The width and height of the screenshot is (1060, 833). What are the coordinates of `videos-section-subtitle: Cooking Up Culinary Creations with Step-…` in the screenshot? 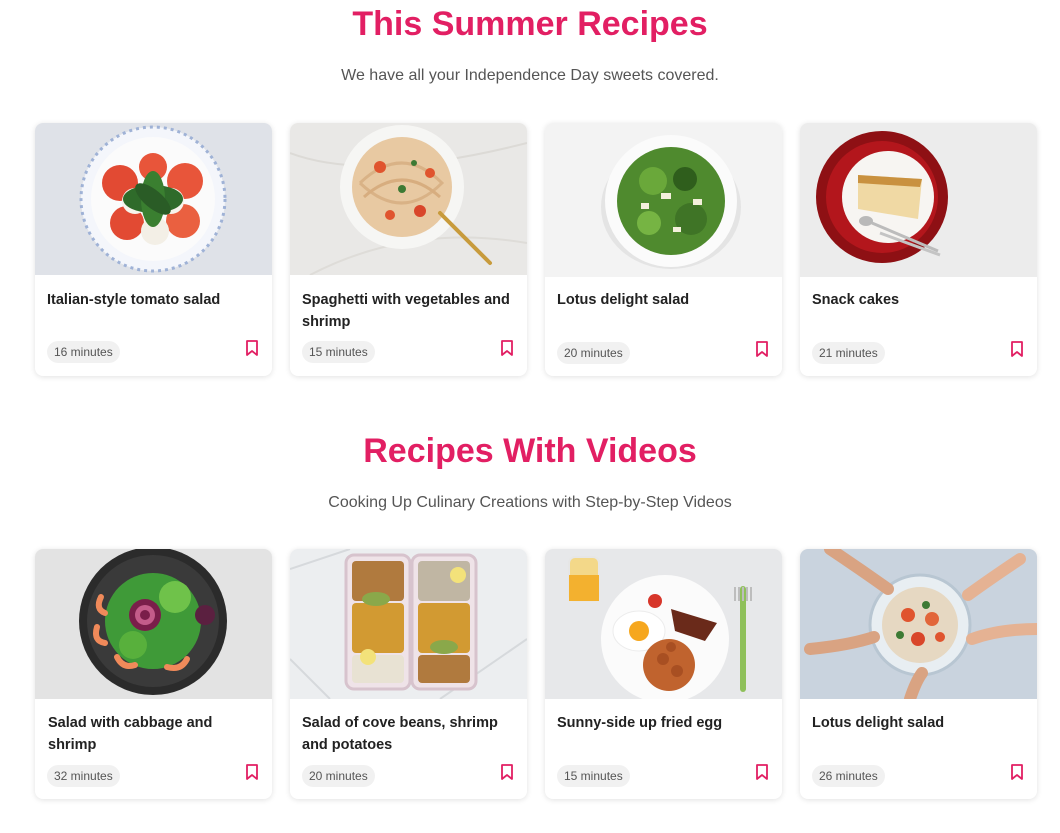 It's located at (530, 502).